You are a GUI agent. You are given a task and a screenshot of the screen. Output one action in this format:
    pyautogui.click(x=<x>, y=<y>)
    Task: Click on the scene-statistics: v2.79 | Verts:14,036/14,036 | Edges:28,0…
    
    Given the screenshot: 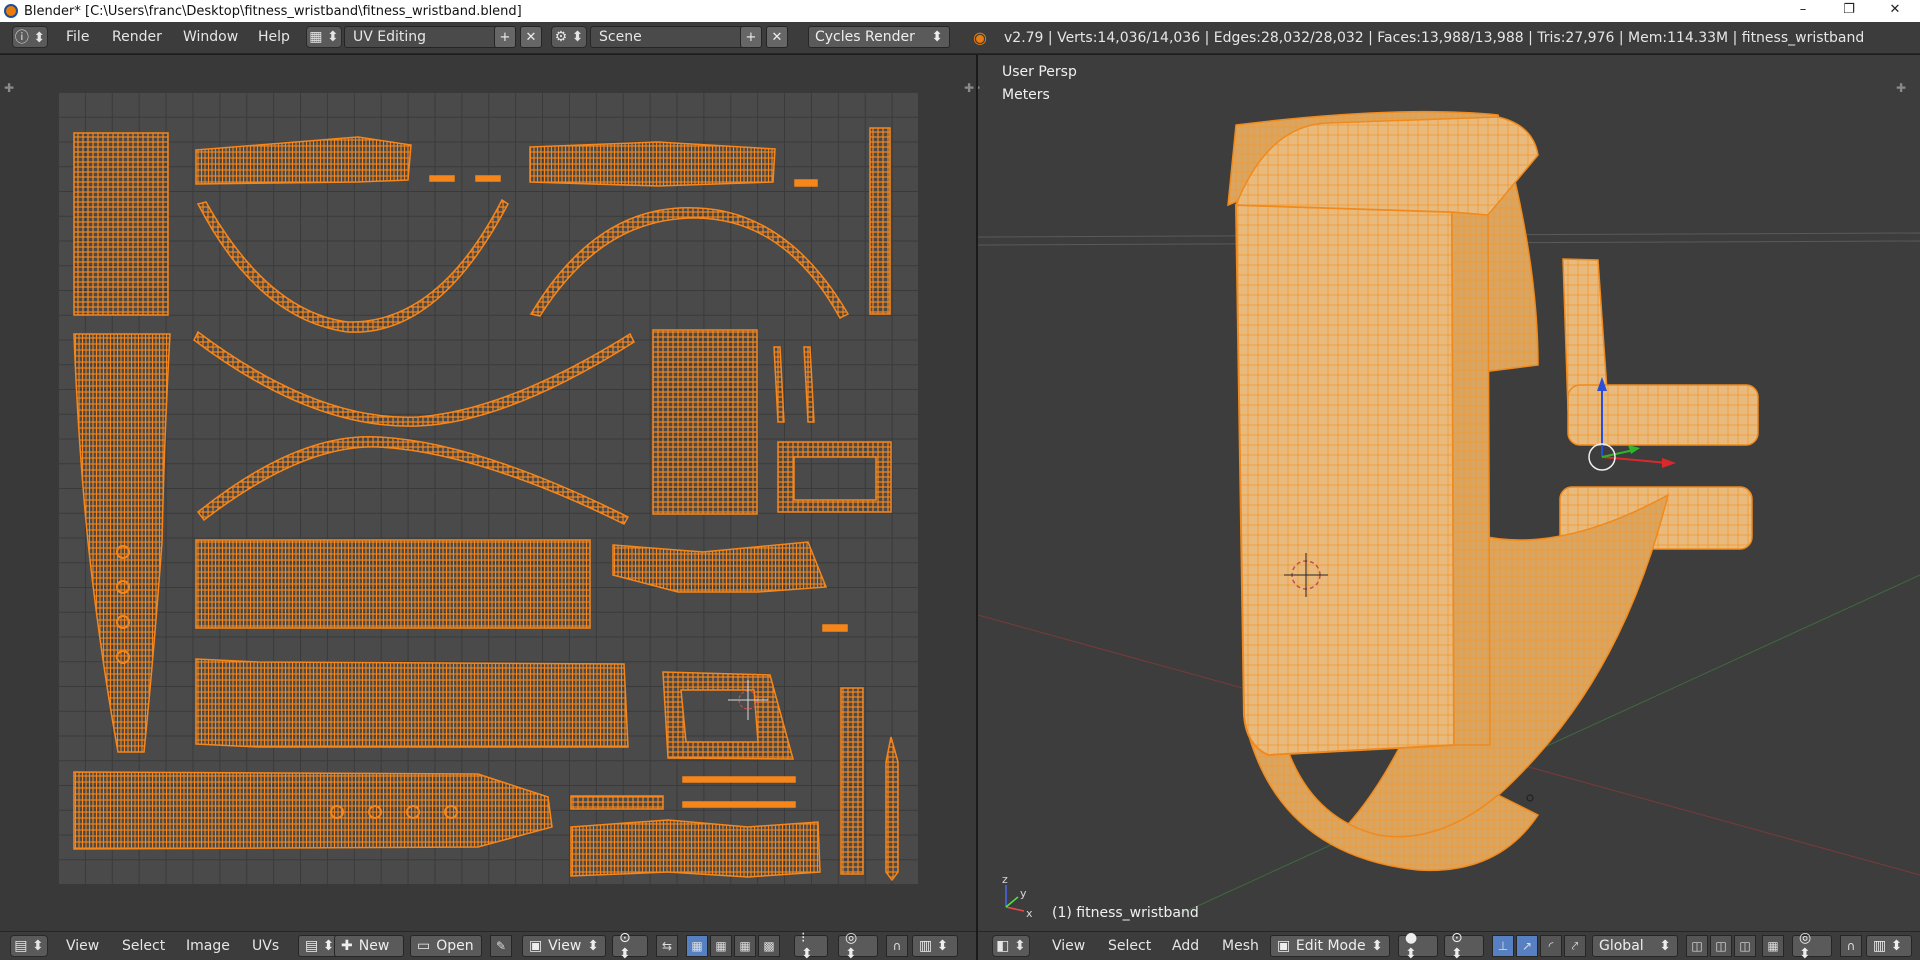 What is the action you would take?
    pyautogui.click(x=1434, y=38)
    